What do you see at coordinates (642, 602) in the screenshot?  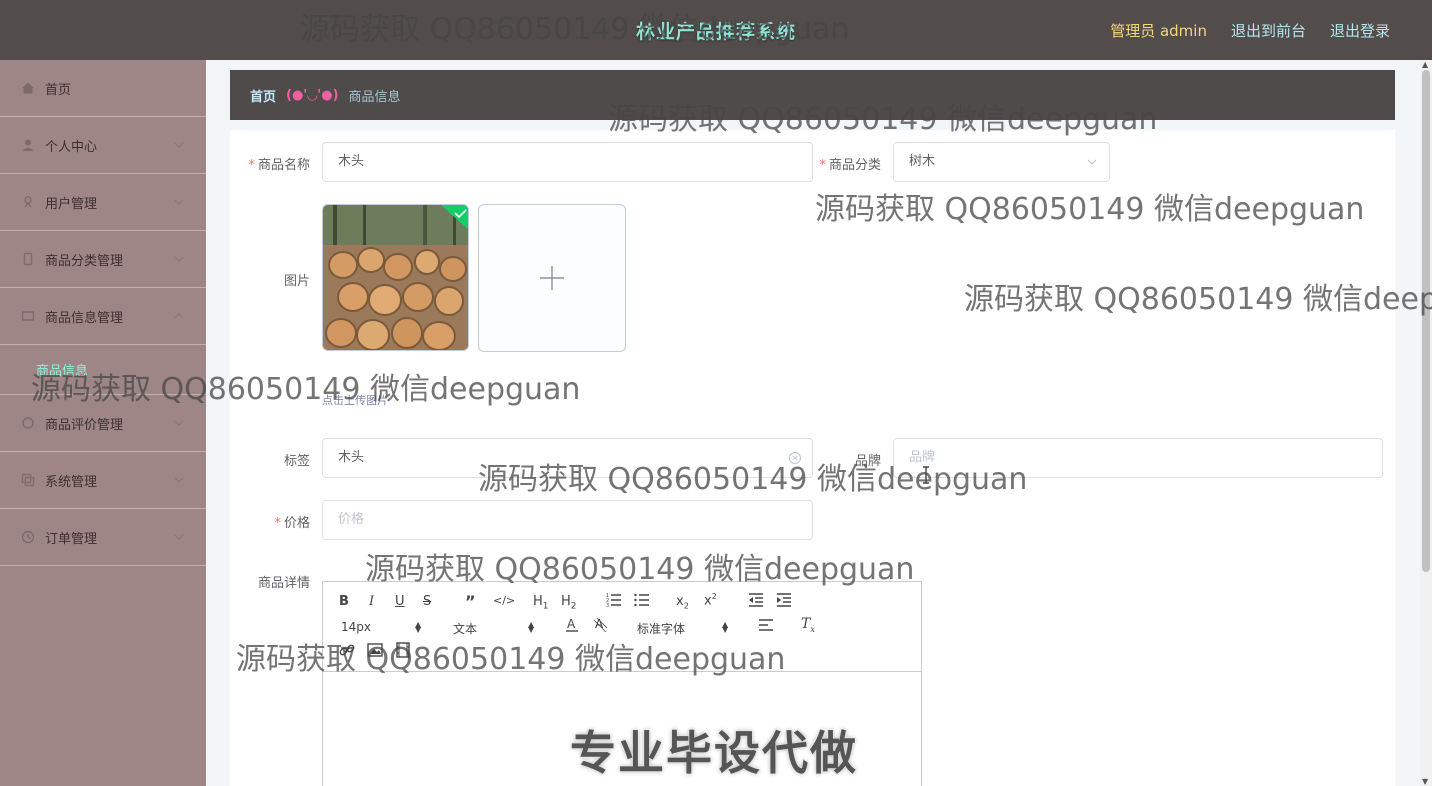 I see `bullet-list-icon` at bounding box center [642, 602].